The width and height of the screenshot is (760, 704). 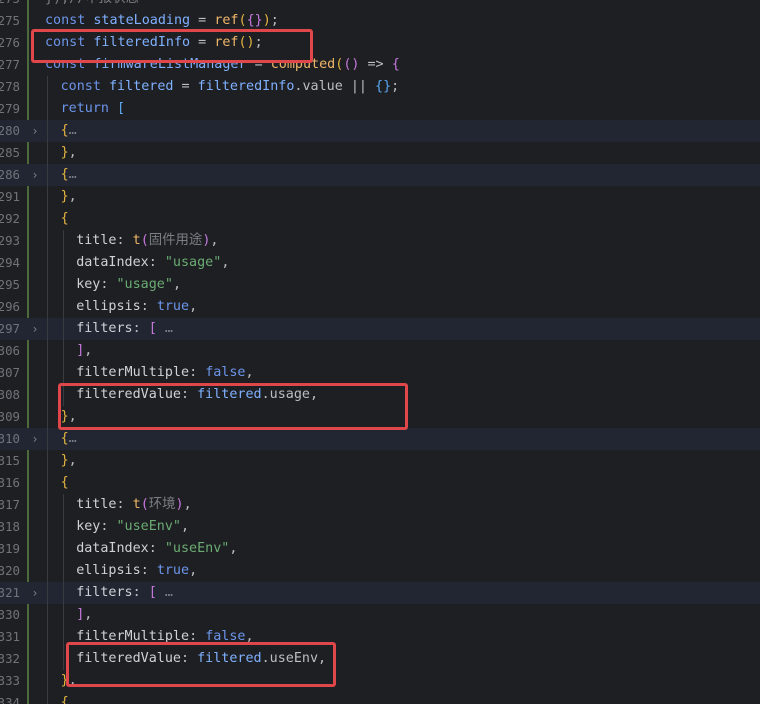 I want to click on code-text: });//申报状态, so click(x=92, y=5).